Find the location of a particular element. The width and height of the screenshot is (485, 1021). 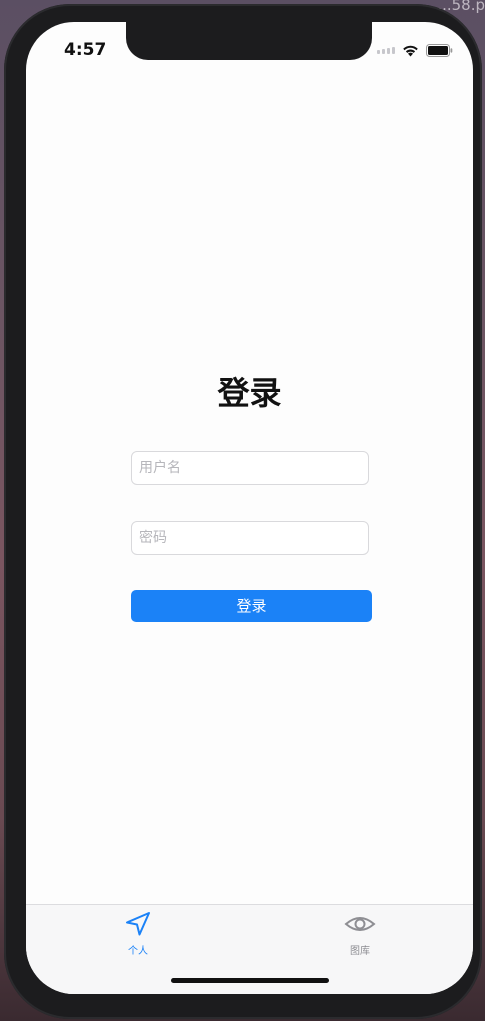

login-button: 登录 is located at coordinates (251, 606).